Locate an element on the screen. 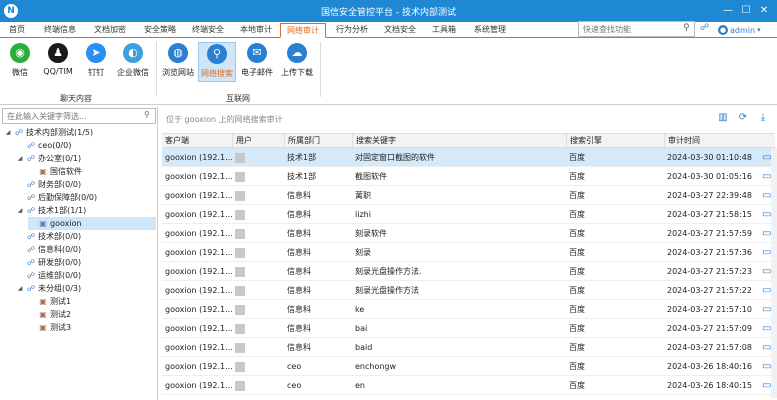 The image size is (777, 400). columns-icon: ▥ is located at coordinates (723, 118).